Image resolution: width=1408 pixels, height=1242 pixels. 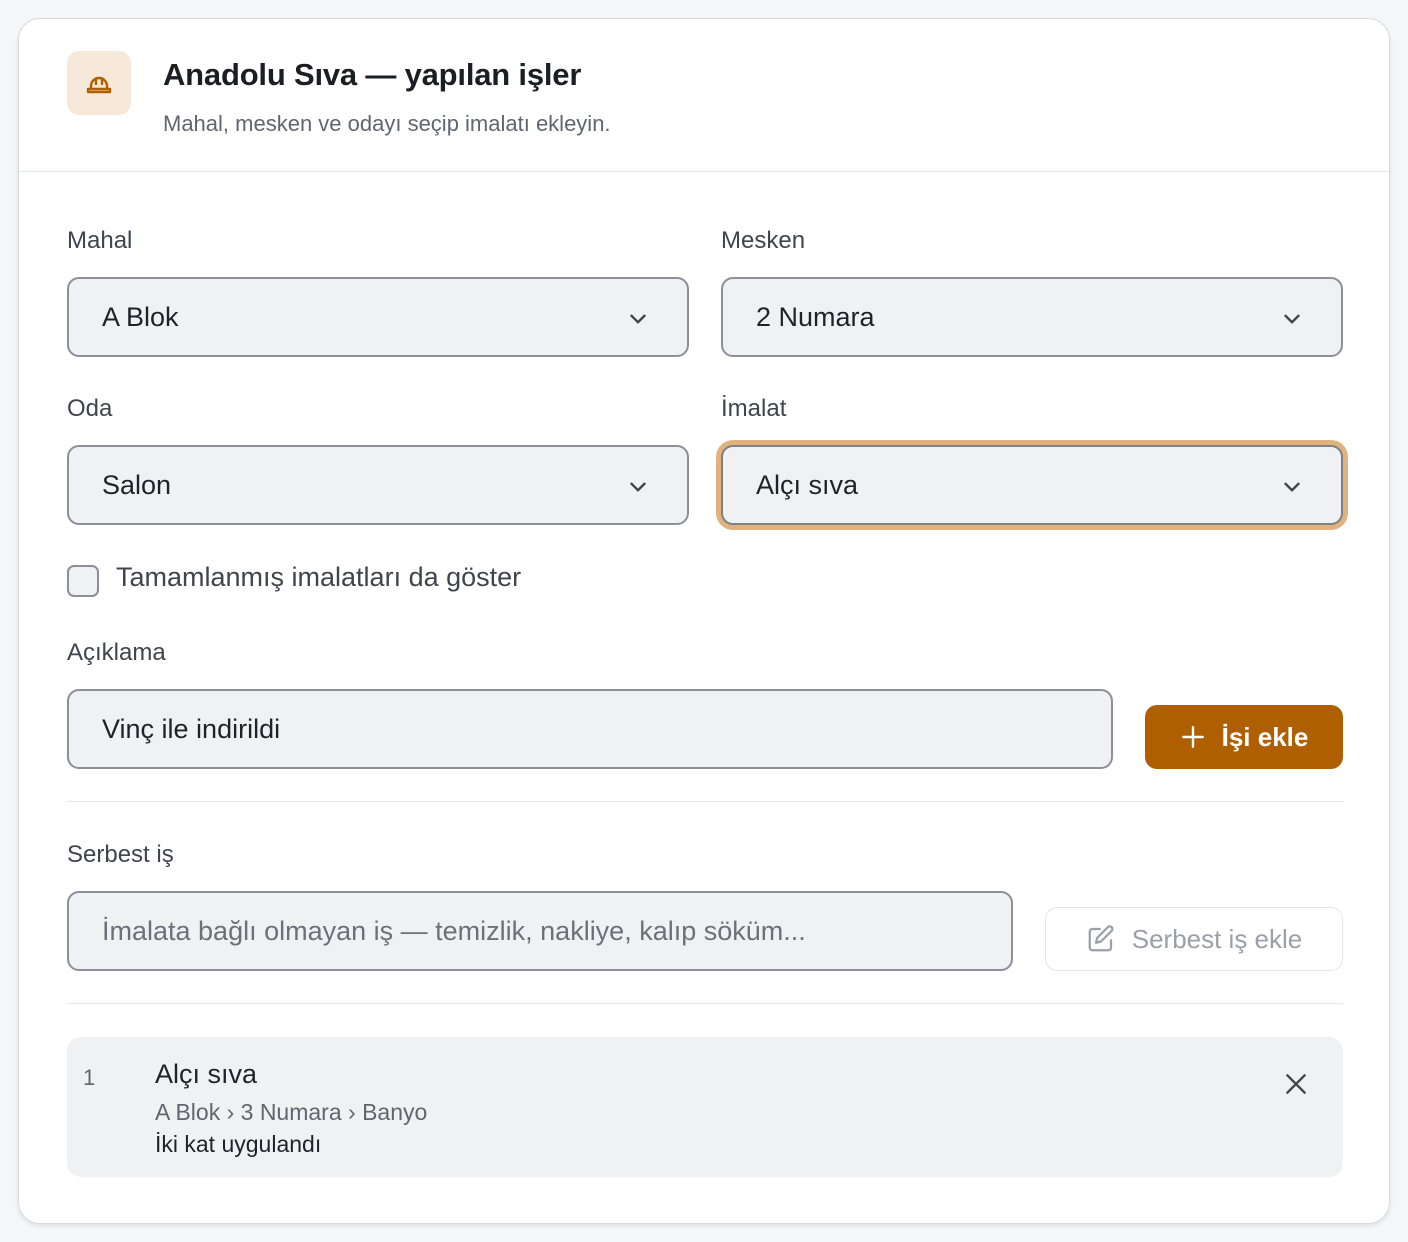 I want to click on job-location-path: A Blok › 3 Numara › Banyo, so click(x=291, y=1112).